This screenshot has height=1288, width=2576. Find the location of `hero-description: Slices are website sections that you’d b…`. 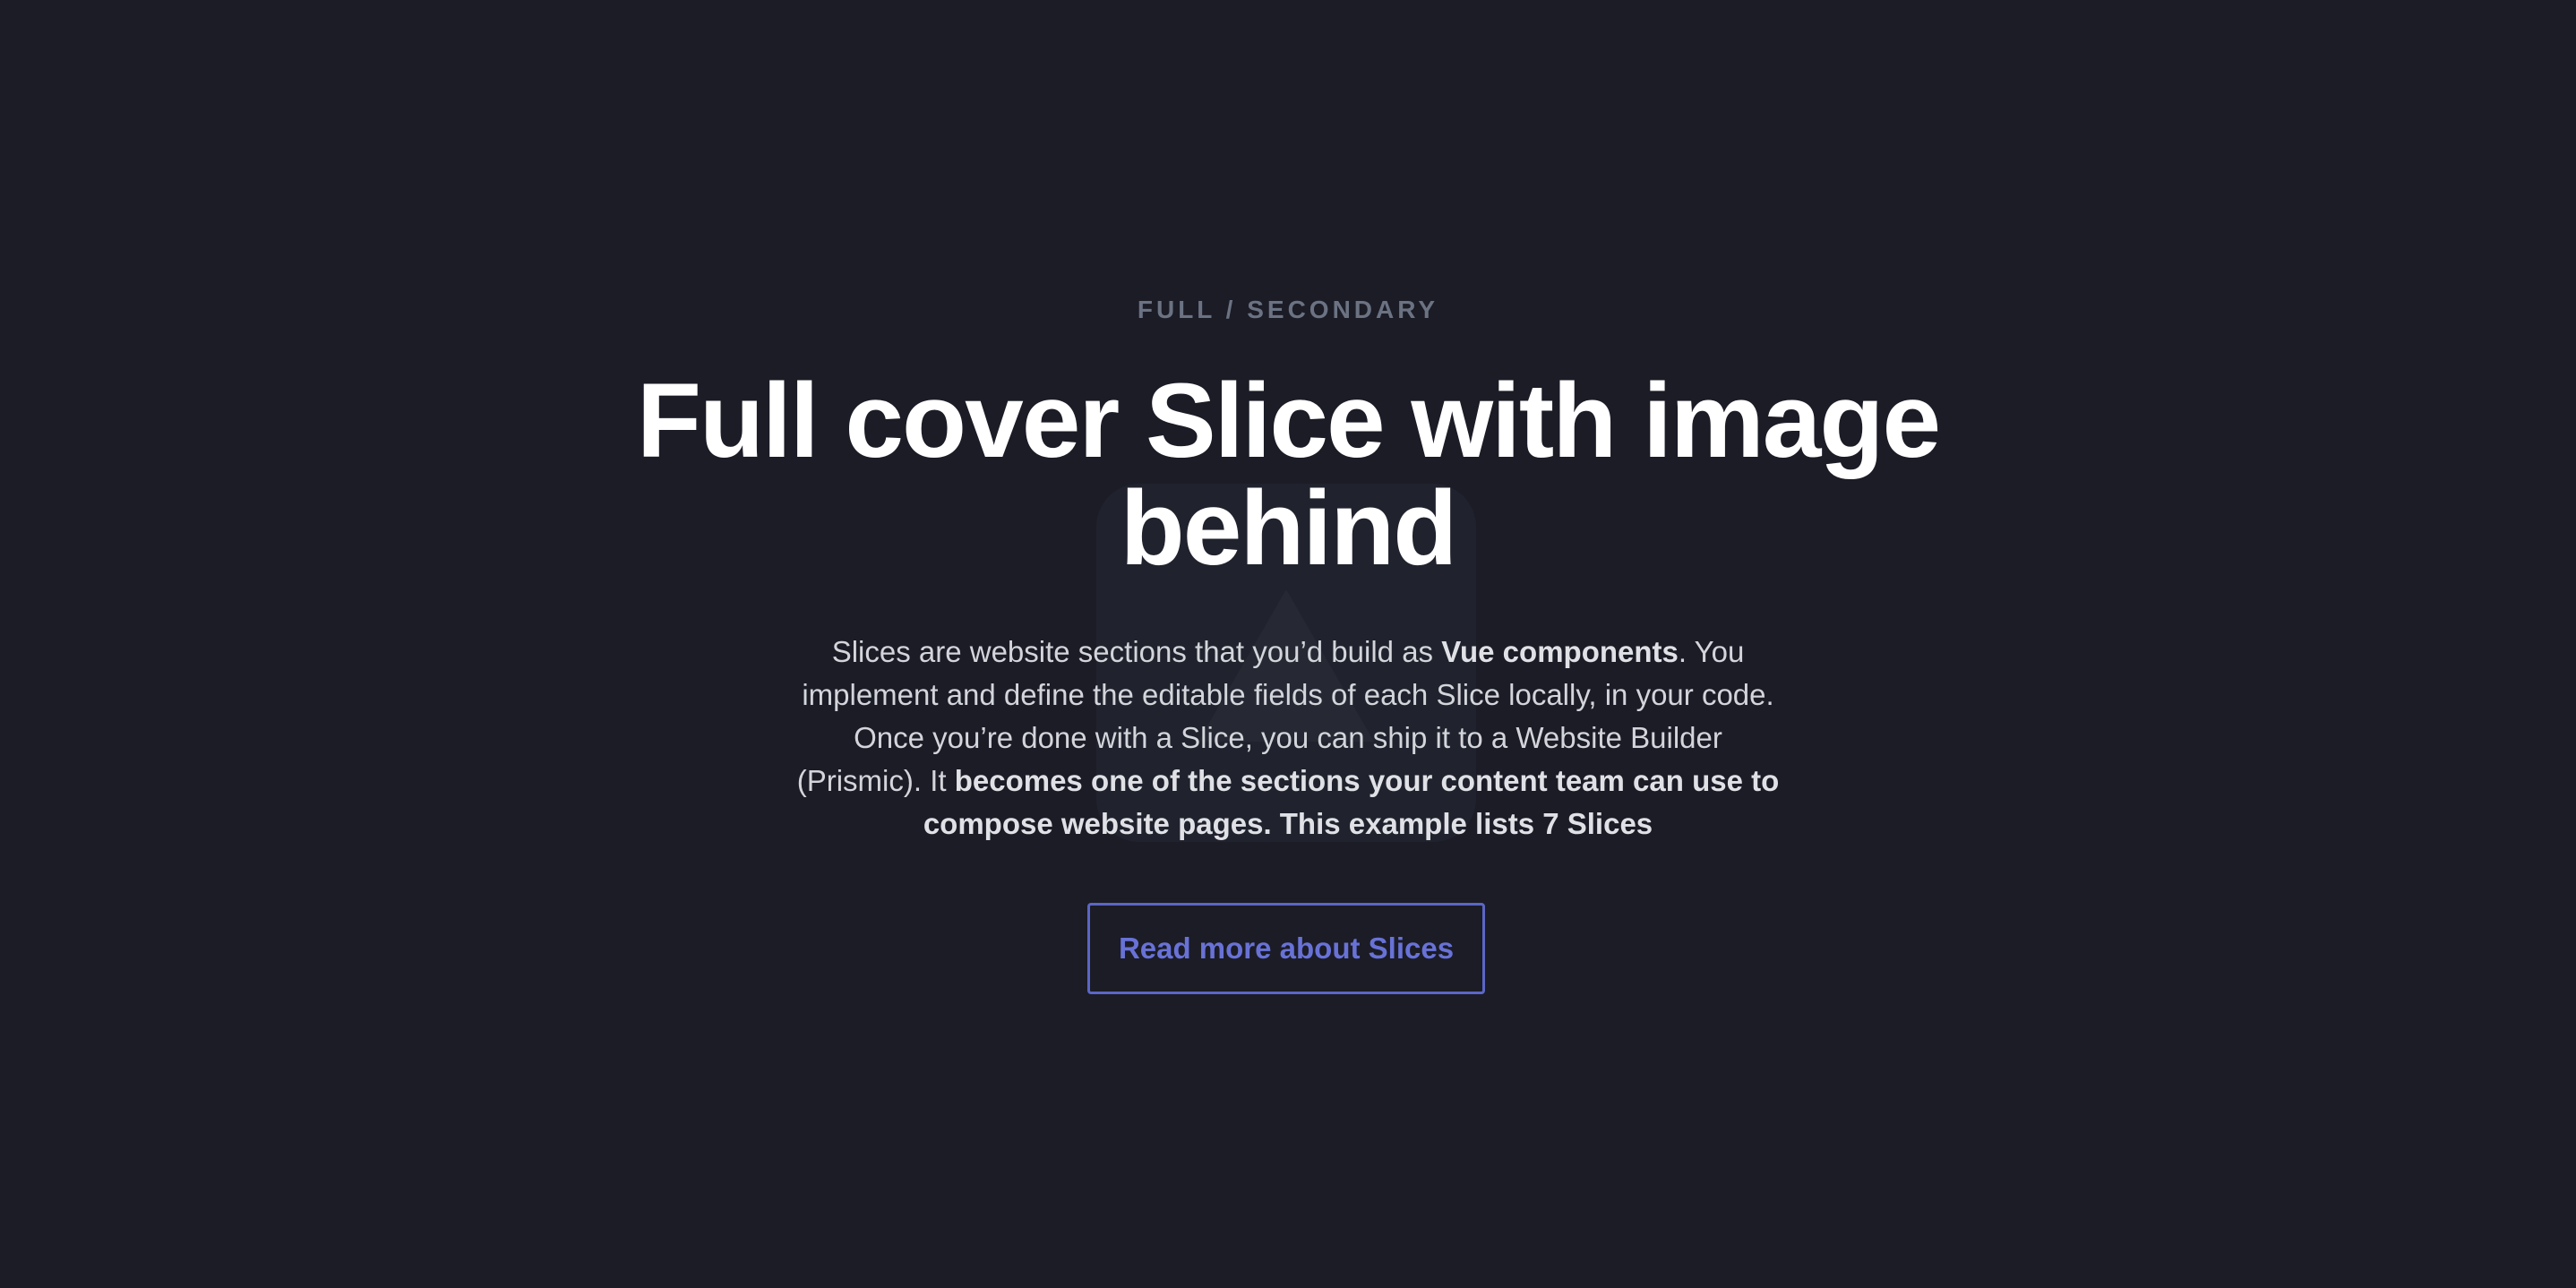

hero-description: Slices are website sections that you’d b… is located at coordinates (1288, 738).